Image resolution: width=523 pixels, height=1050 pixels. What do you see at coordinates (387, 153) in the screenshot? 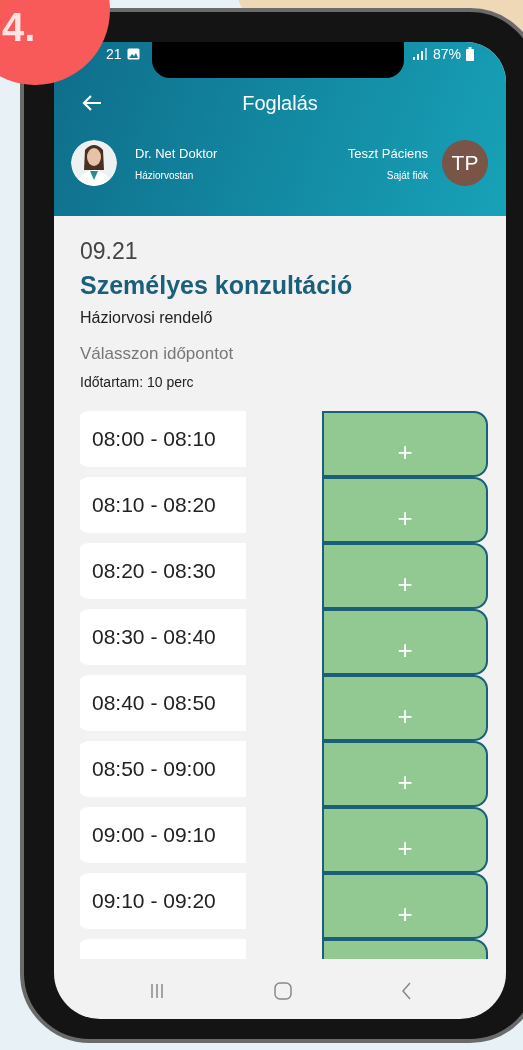
I see `patient-name: Teszt Páciens` at bounding box center [387, 153].